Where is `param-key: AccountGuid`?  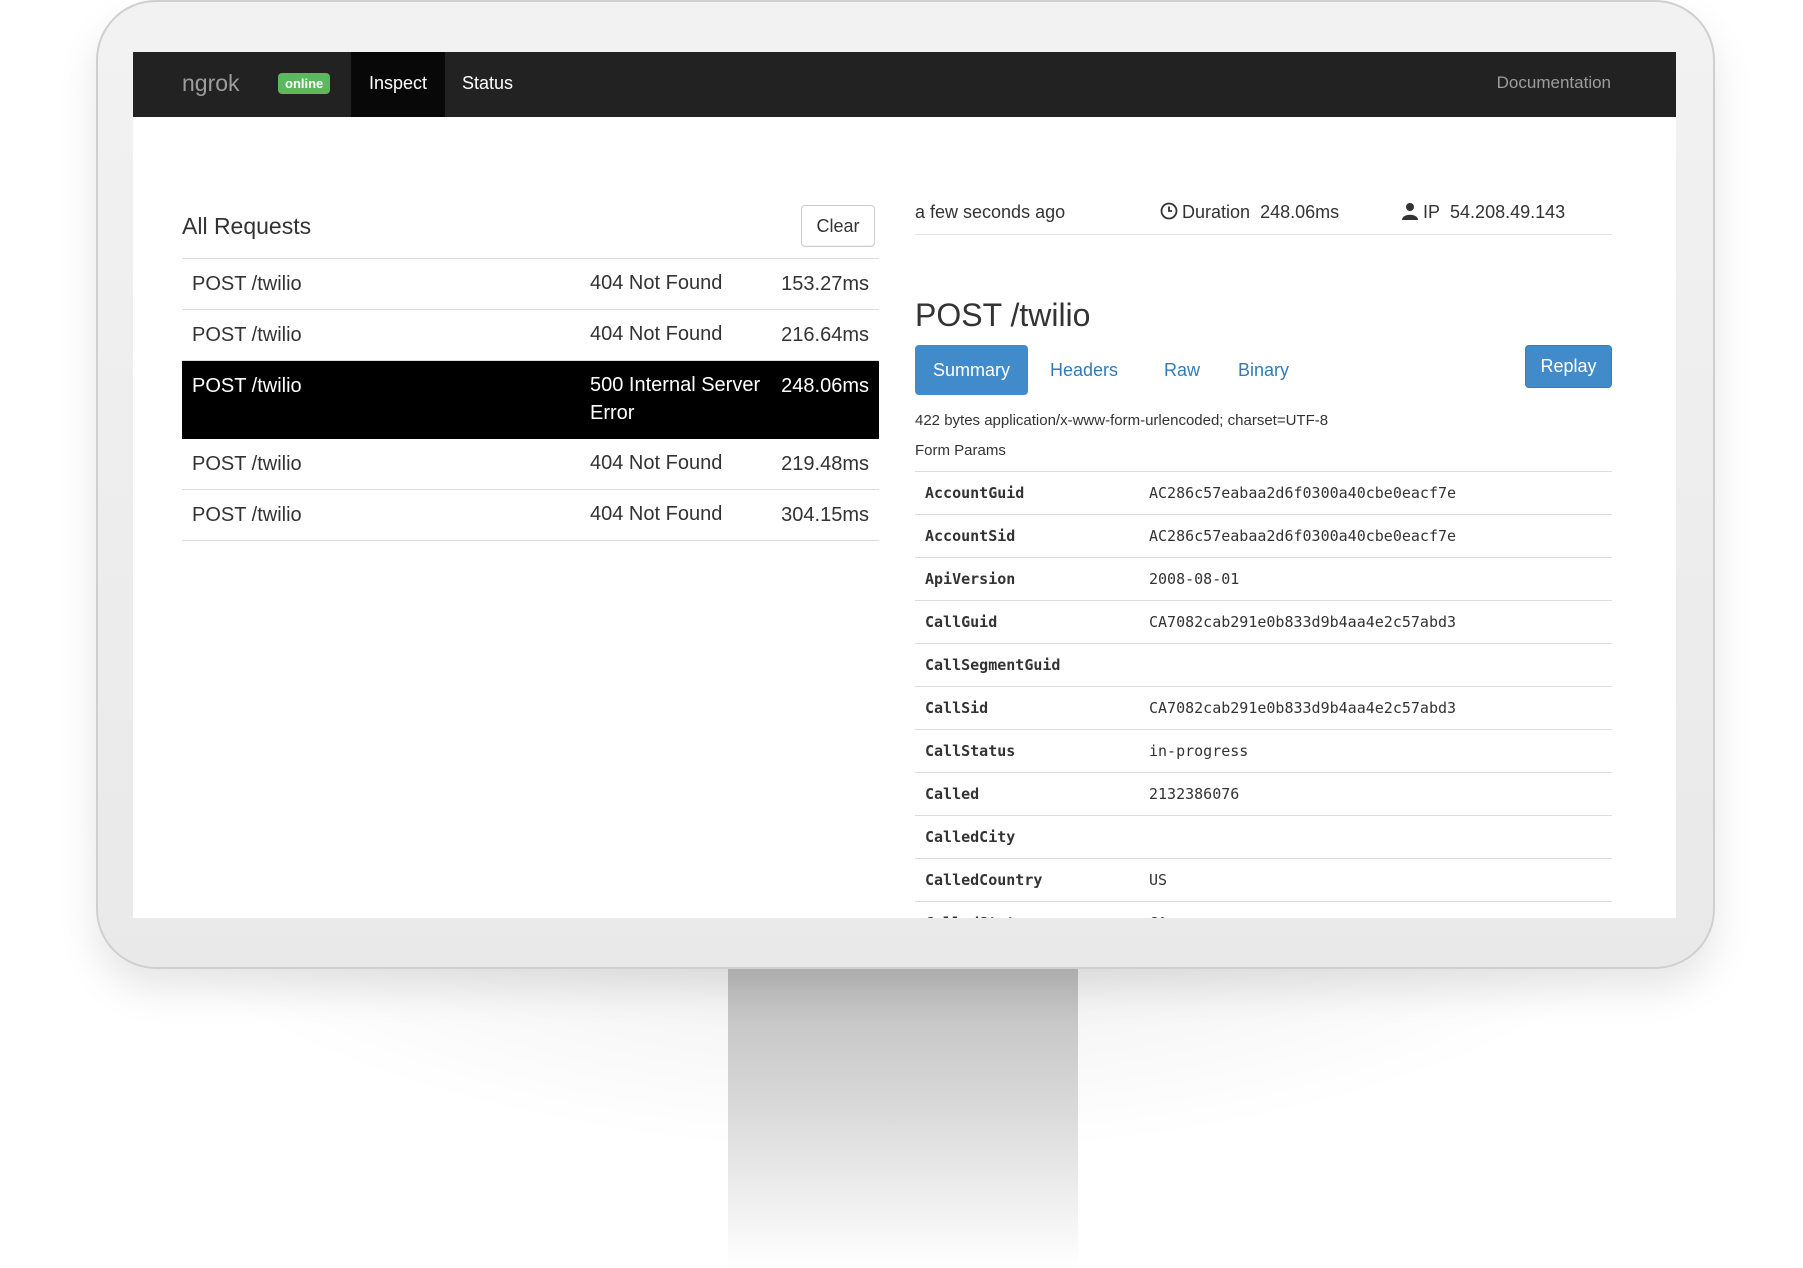 param-key: AccountGuid is located at coordinates (975, 493).